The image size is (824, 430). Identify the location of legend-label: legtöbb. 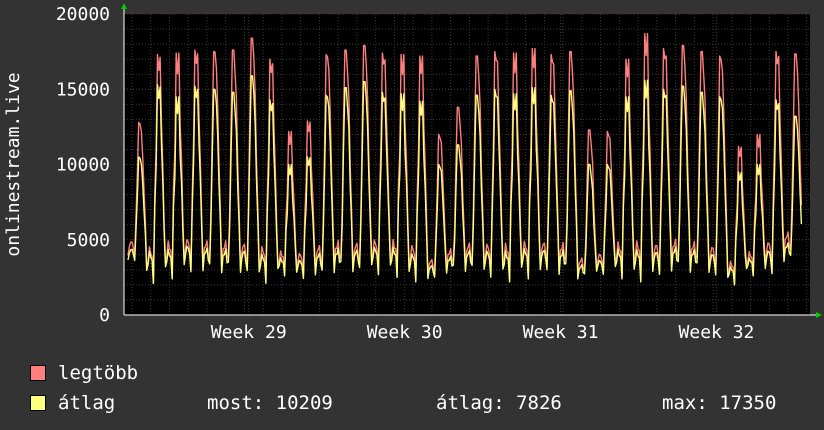
(98, 373).